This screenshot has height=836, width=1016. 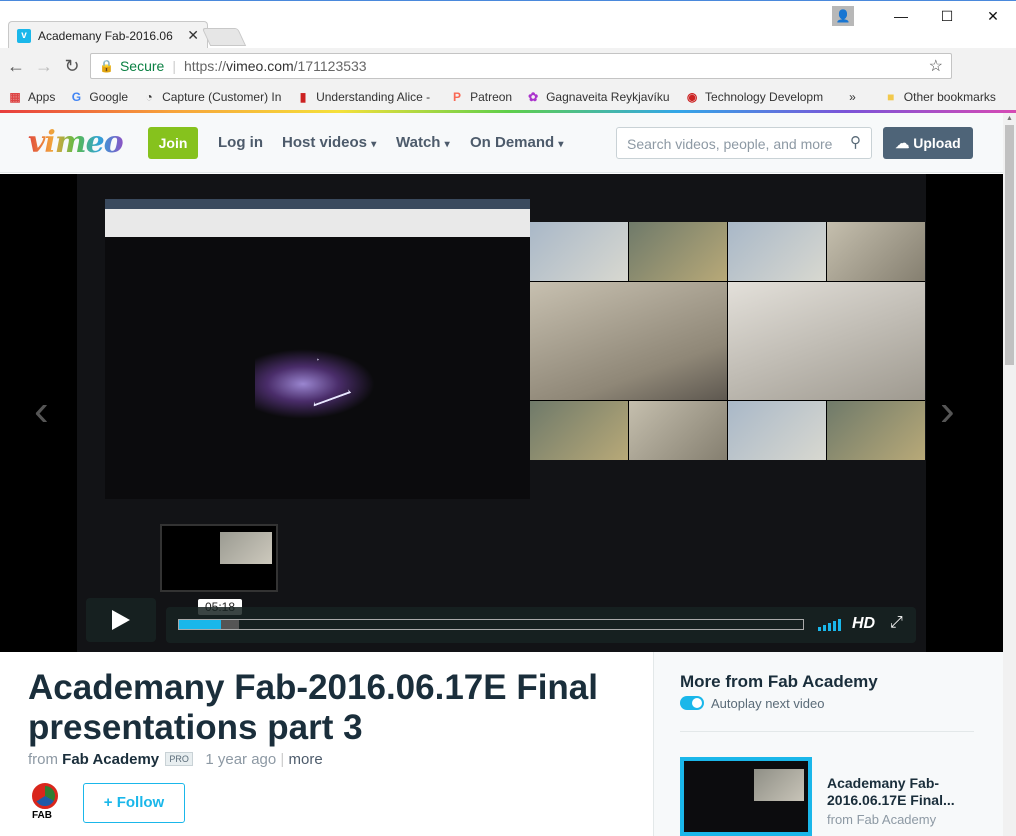 I want to click on channel-avatar: FAB, so click(x=48, y=804).